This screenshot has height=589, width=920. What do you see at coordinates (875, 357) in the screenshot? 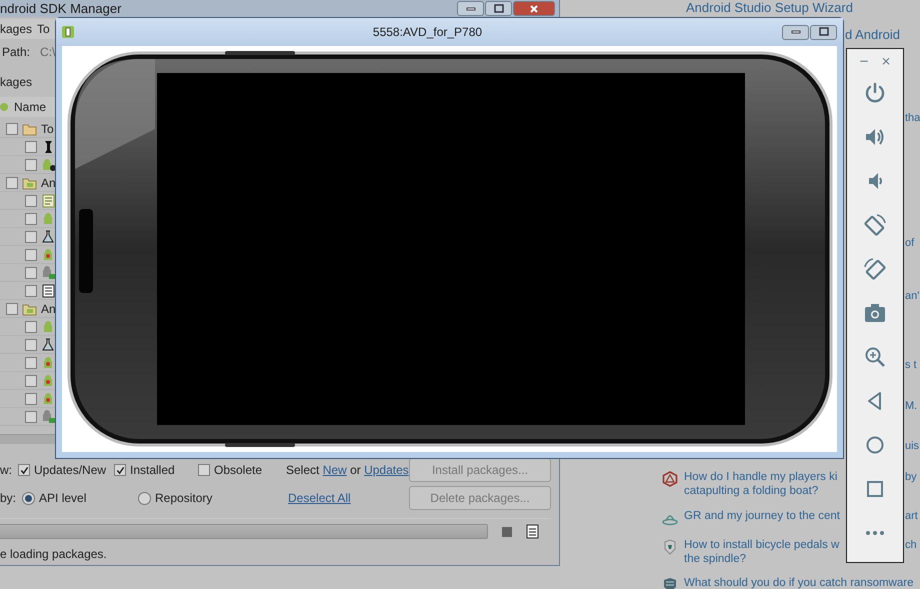
I see `zoom-icon` at bounding box center [875, 357].